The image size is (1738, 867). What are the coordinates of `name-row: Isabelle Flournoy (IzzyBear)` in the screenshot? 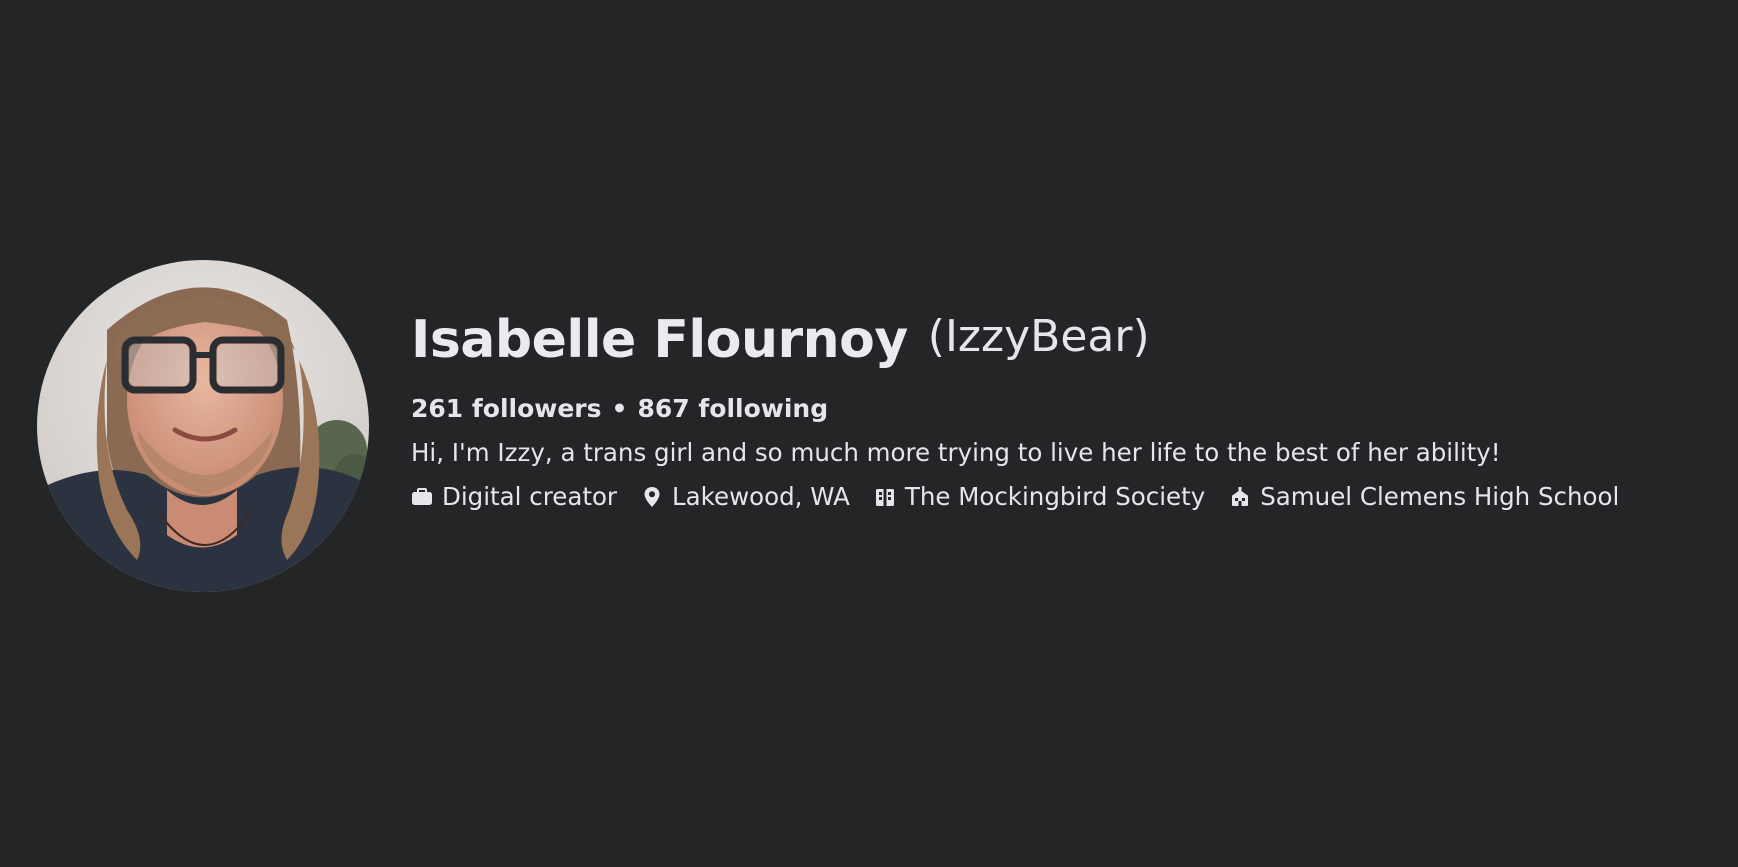 It's located at (1061, 348).